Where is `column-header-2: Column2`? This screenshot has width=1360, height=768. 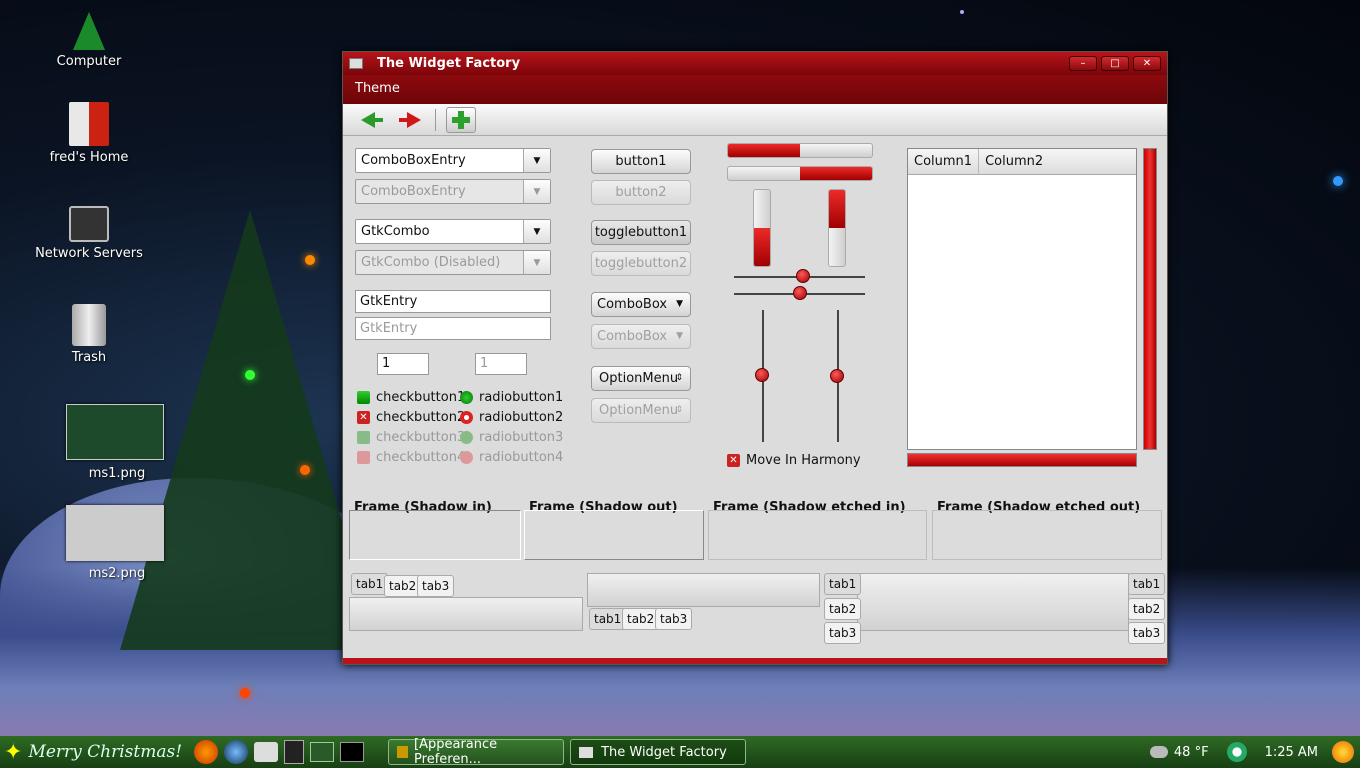 column-header-2: Column2 is located at coordinates (1014, 161).